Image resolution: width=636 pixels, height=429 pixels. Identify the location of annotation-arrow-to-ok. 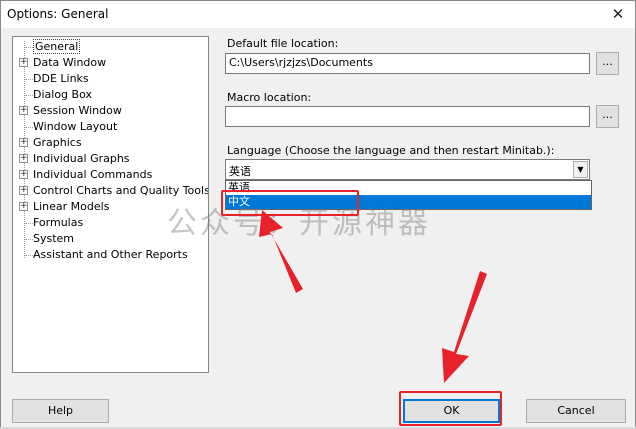
(464, 327).